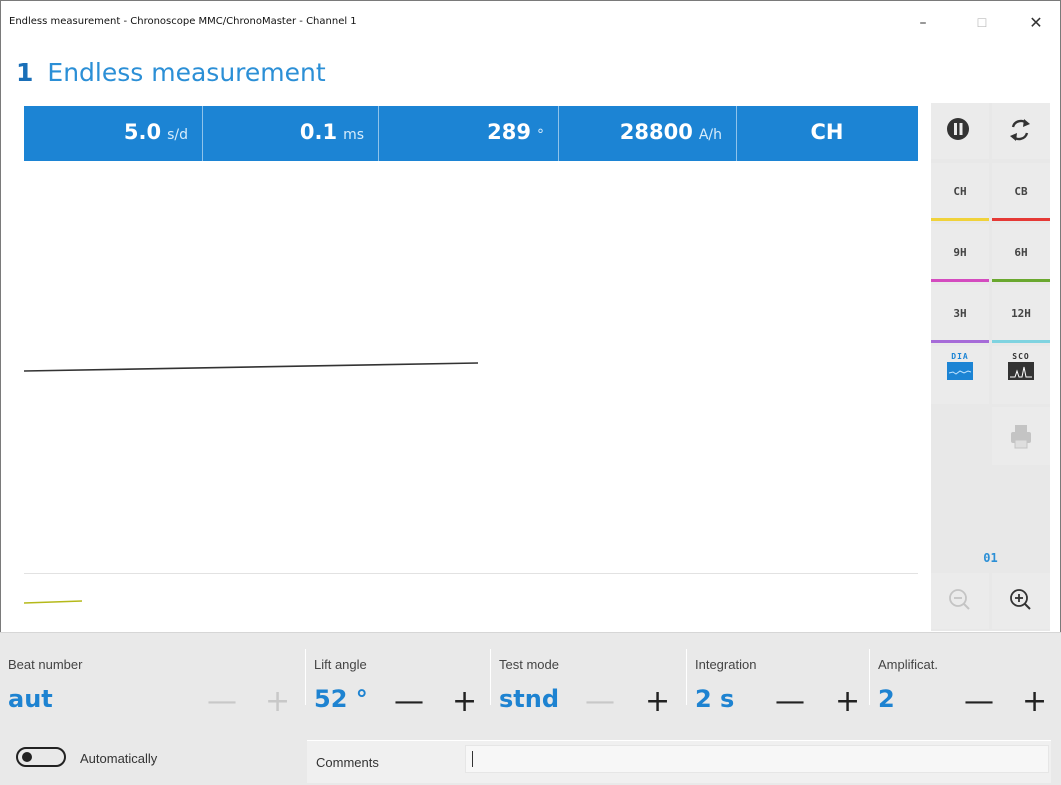 The height and width of the screenshot is (785, 1061). Describe the element at coordinates (277, 702) in the screenshot. I see `beat-number-plus-button: +` at that location.